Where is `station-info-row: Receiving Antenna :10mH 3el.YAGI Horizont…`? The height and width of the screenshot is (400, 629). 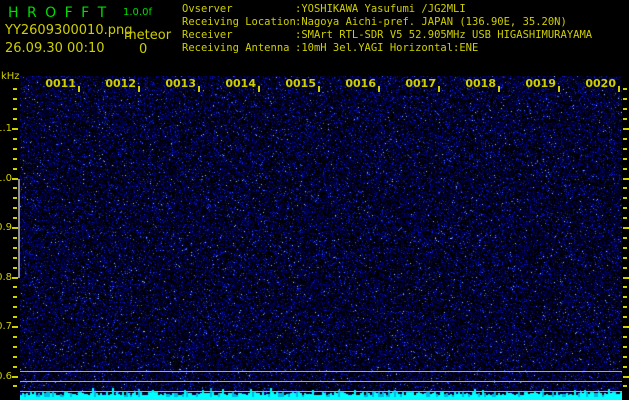
station-info-row: Receiving Antenna :10mH 3el.YAGI Horizont… is located at coordinates (387, 48).